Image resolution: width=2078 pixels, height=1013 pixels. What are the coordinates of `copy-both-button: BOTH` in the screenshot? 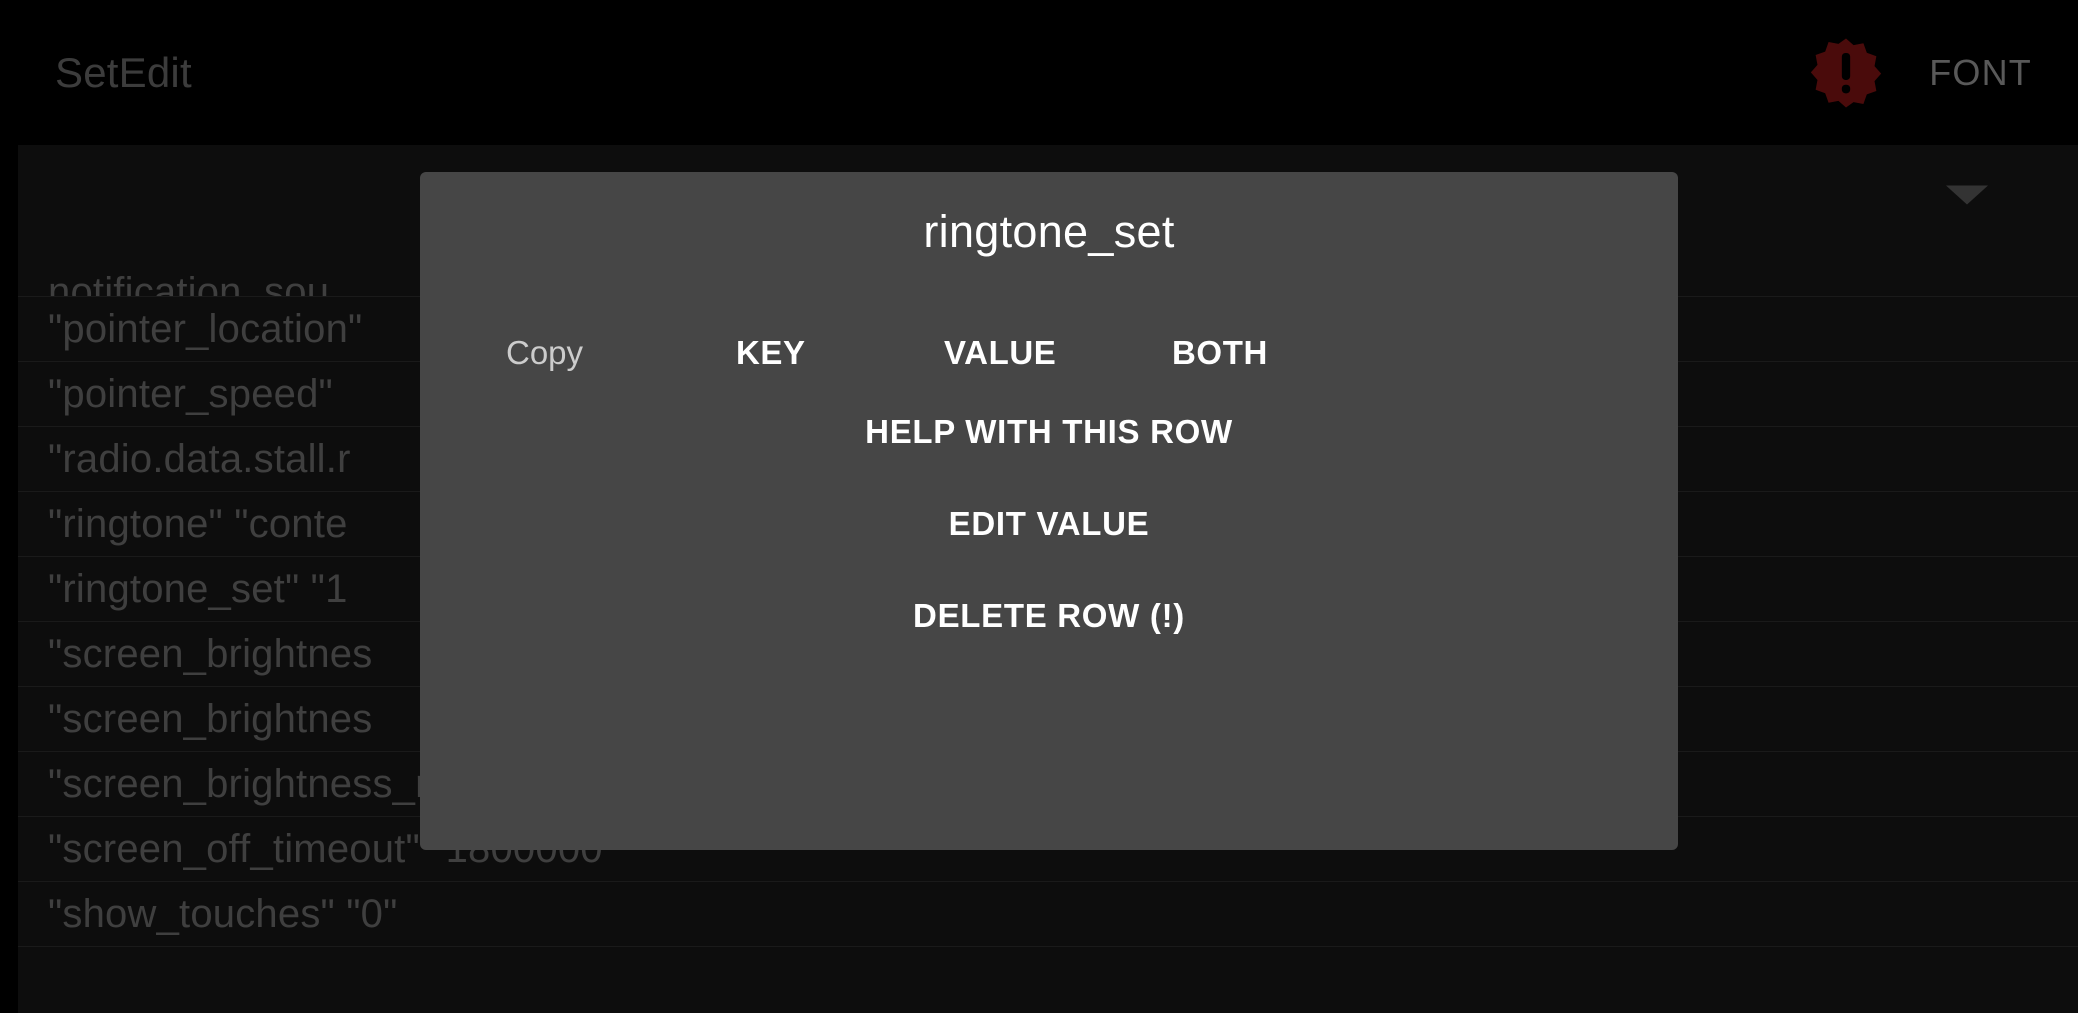 It's located at (1220, 353).